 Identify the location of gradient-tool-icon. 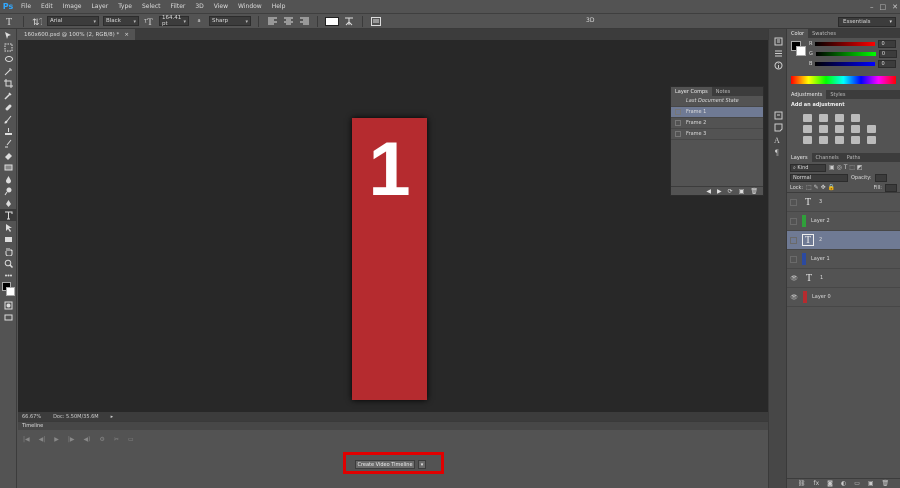
(8, 167).